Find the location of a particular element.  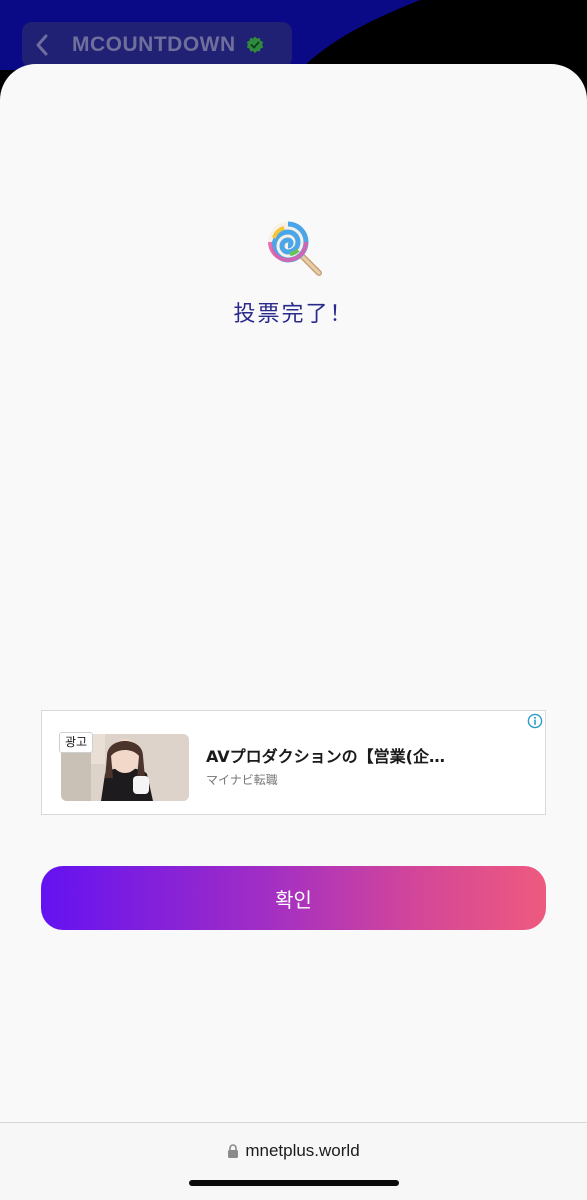

header-bar: MCOUNTDOWN is located at coordinates (157, 45).